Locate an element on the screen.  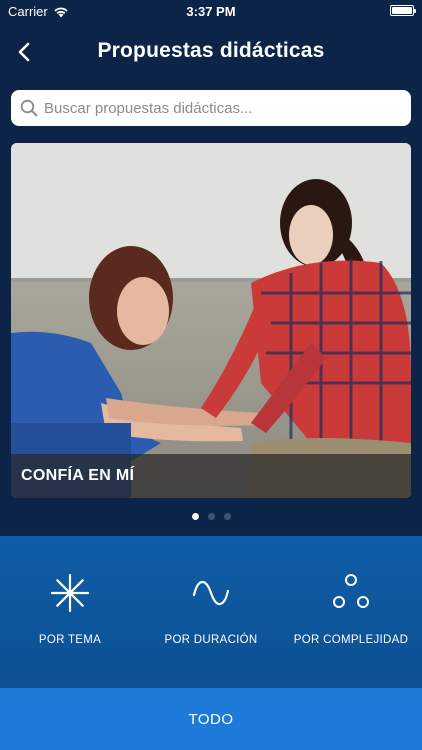
carousel-page-indicator is located at coordinates (211, 516).